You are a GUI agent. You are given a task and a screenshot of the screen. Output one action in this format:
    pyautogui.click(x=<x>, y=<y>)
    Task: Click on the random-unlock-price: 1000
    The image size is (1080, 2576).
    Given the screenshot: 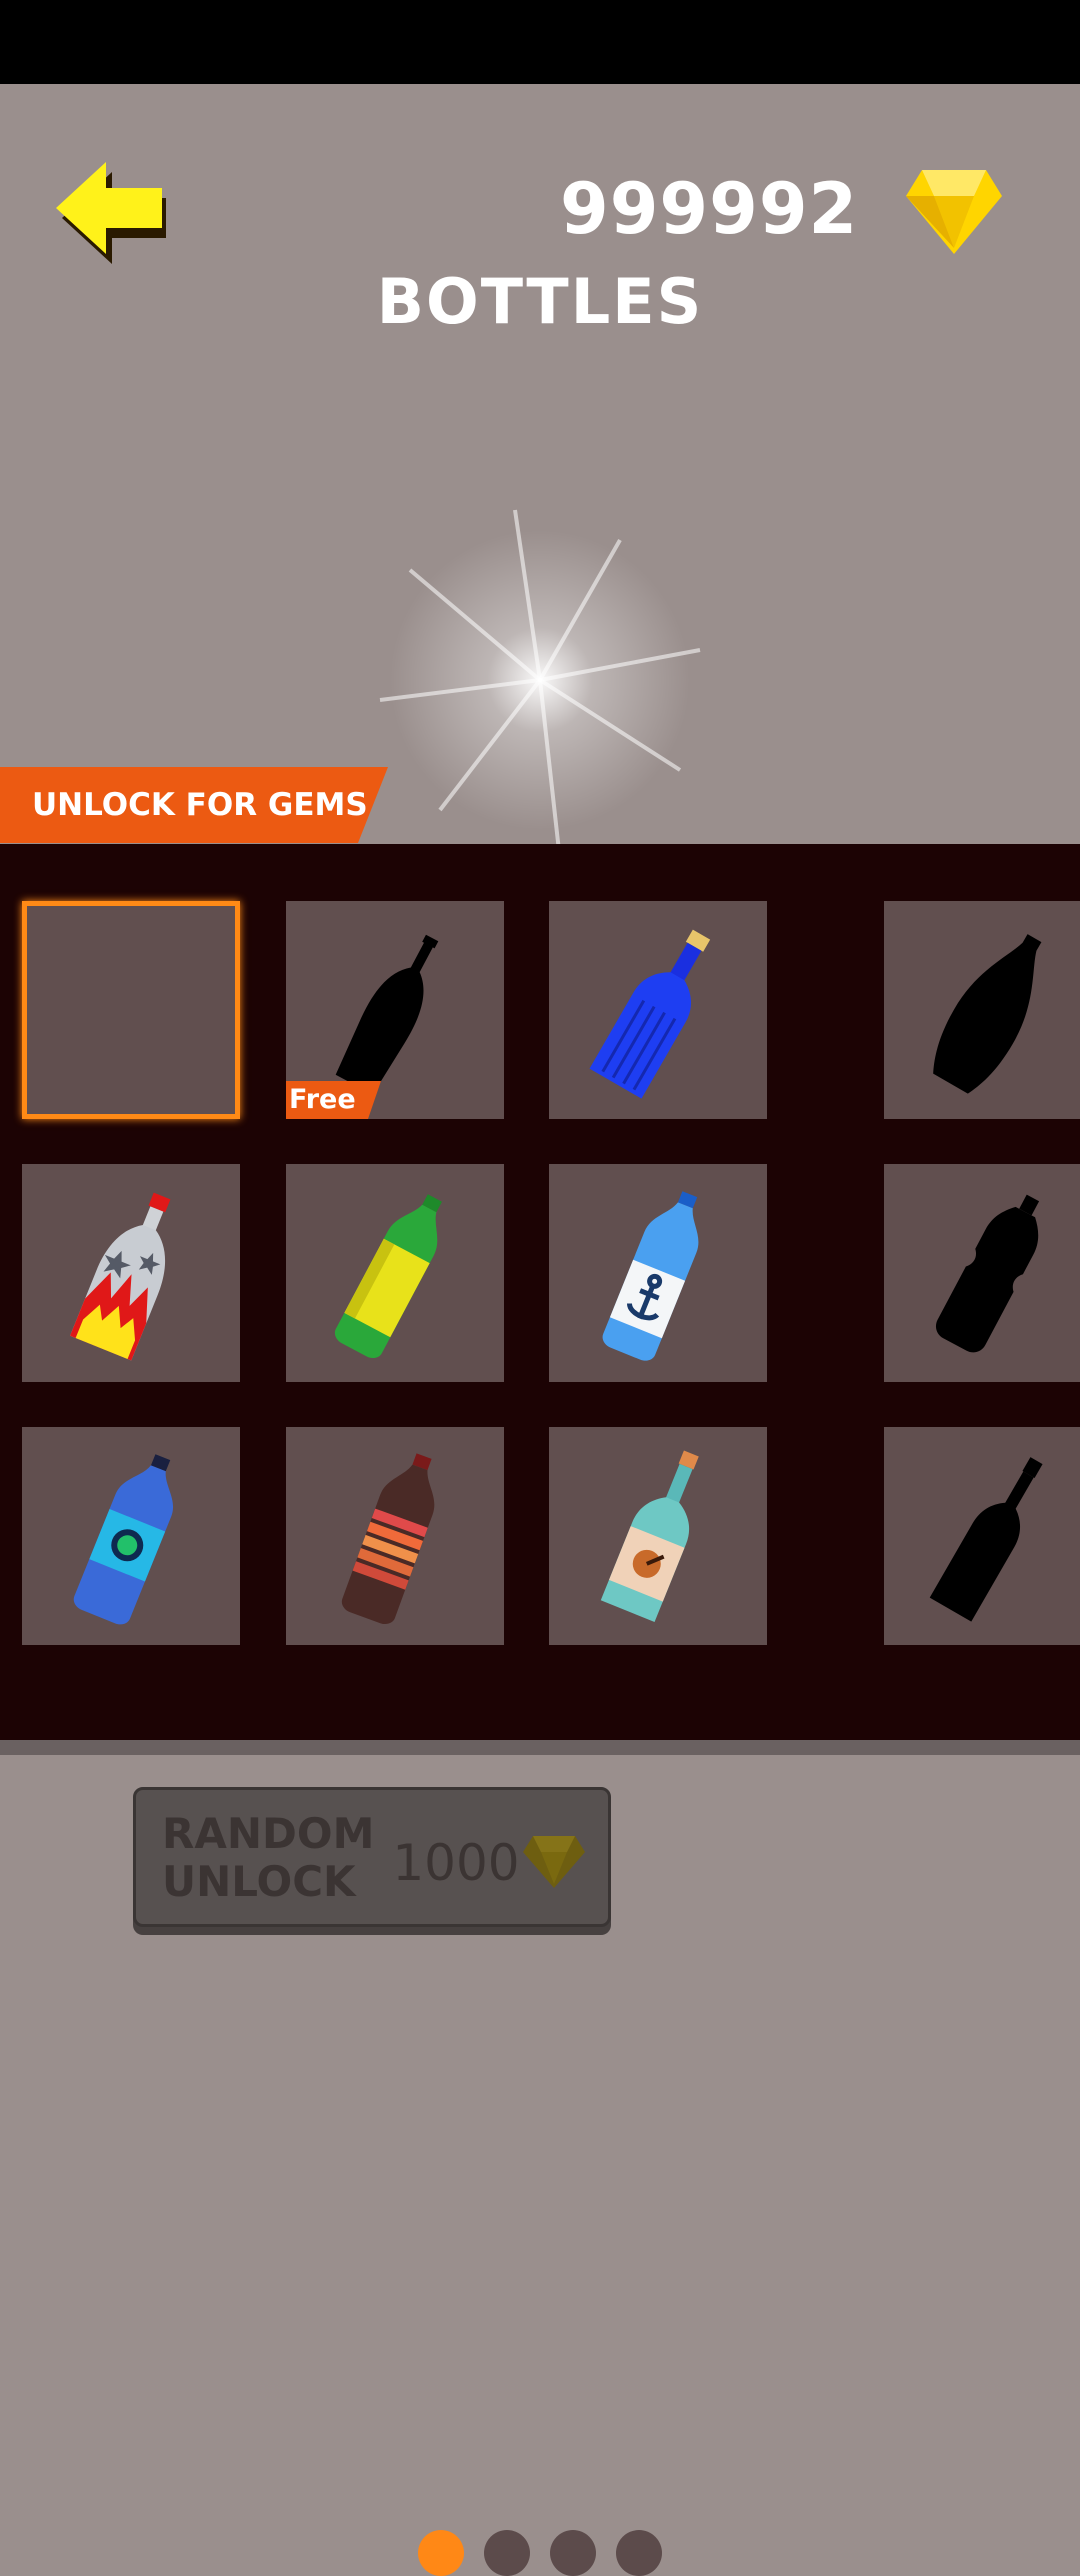 What is the action you would take?
    pyautogui.click(x=456, y=1863)
    